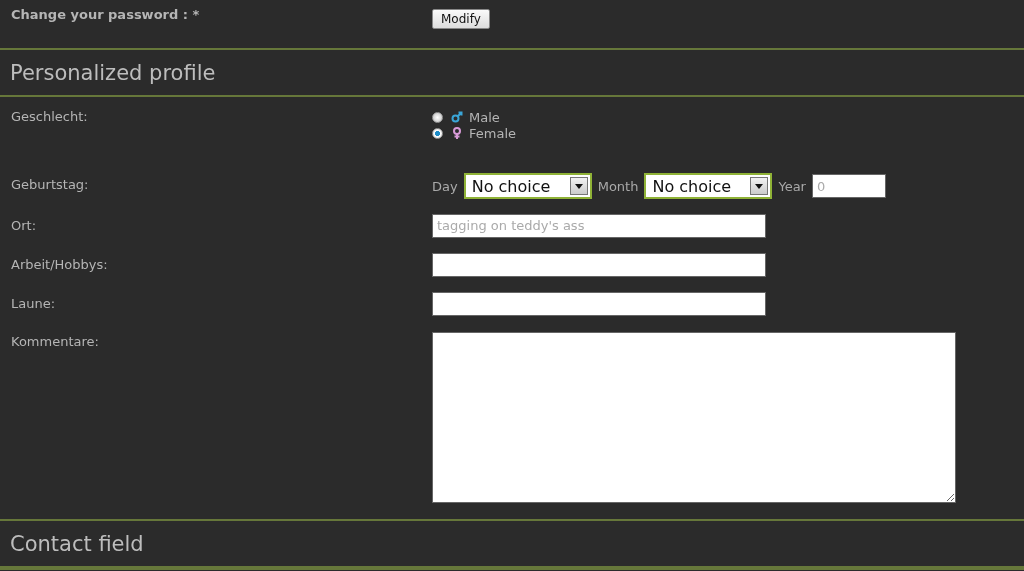  I want to click on field-label: Month, so click(618, 186).